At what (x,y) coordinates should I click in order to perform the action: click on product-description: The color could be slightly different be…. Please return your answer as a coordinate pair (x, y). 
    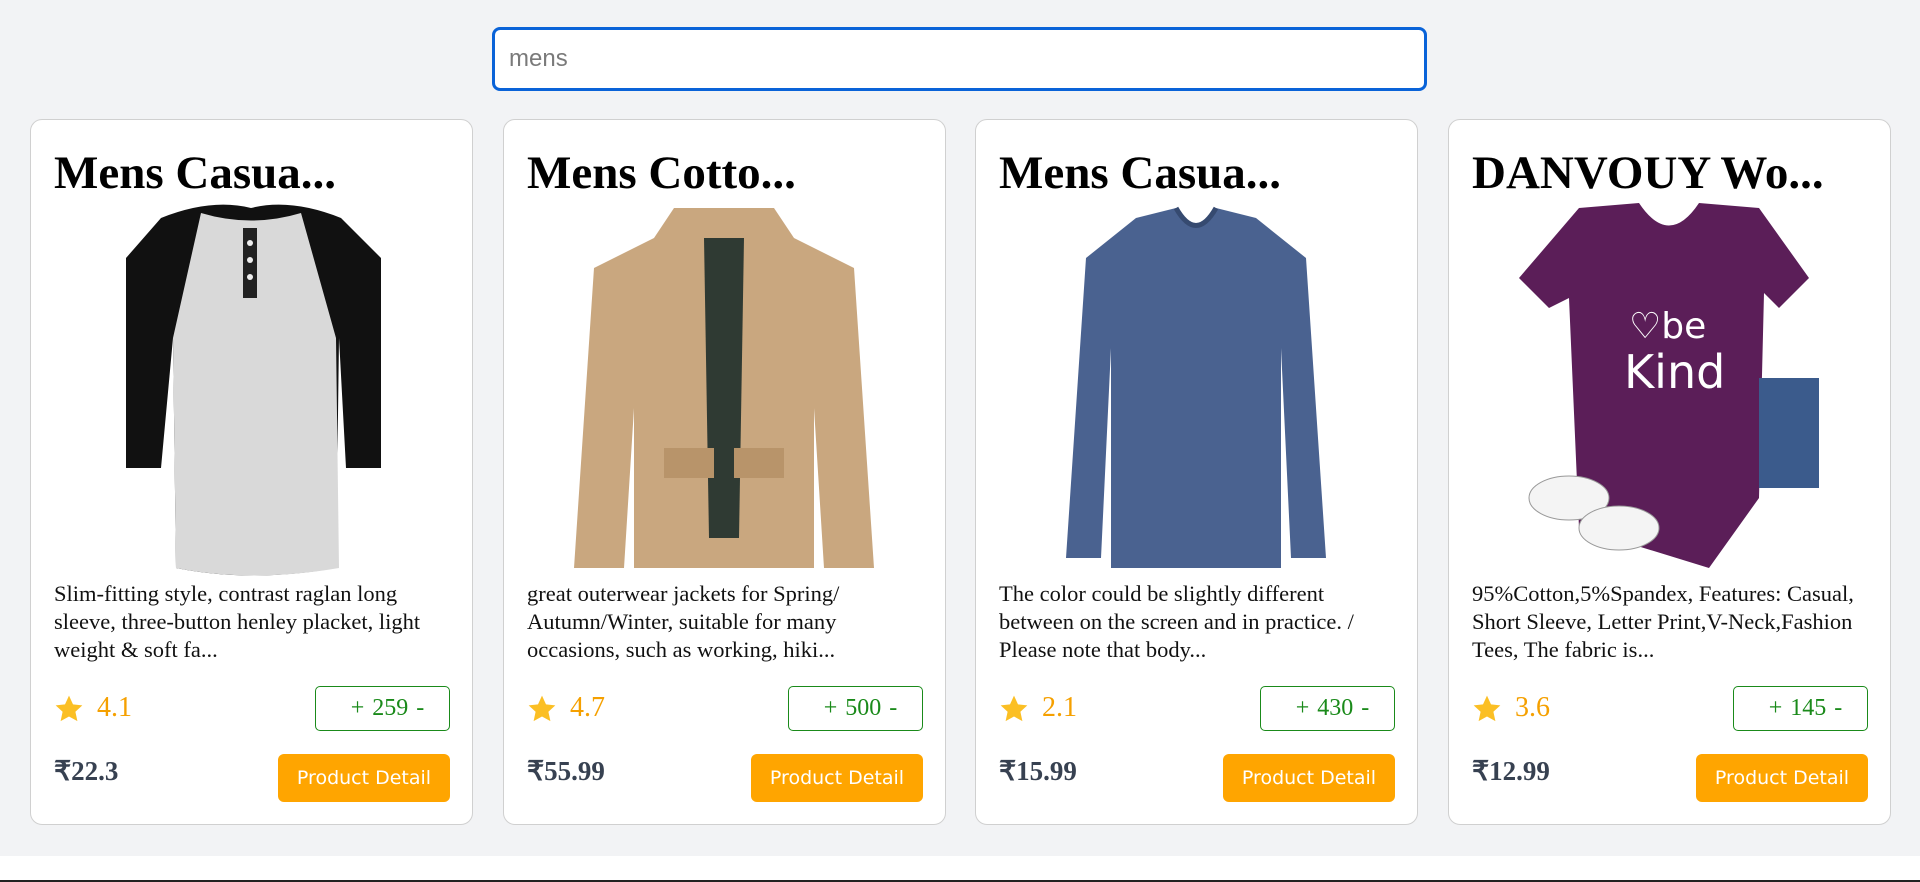
    Looking at the image, I should click on (1176, 621).